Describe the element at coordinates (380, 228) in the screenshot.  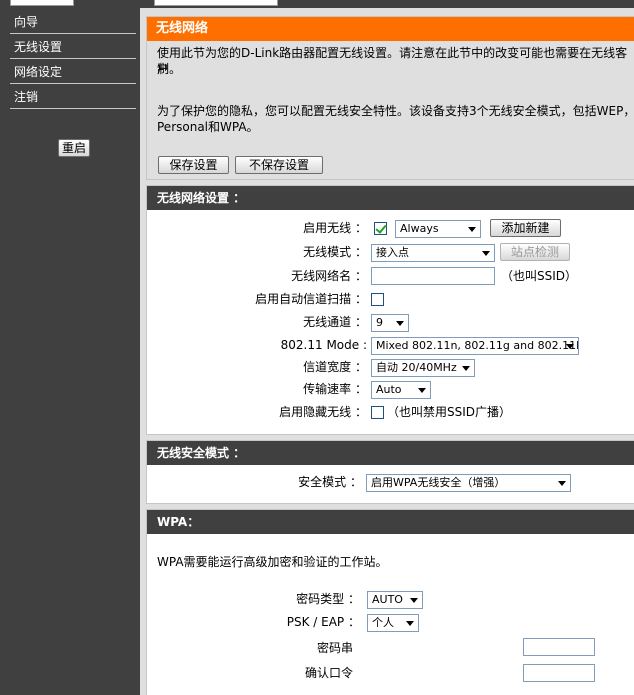
I see `enable-wireless-checkbox` at that location.